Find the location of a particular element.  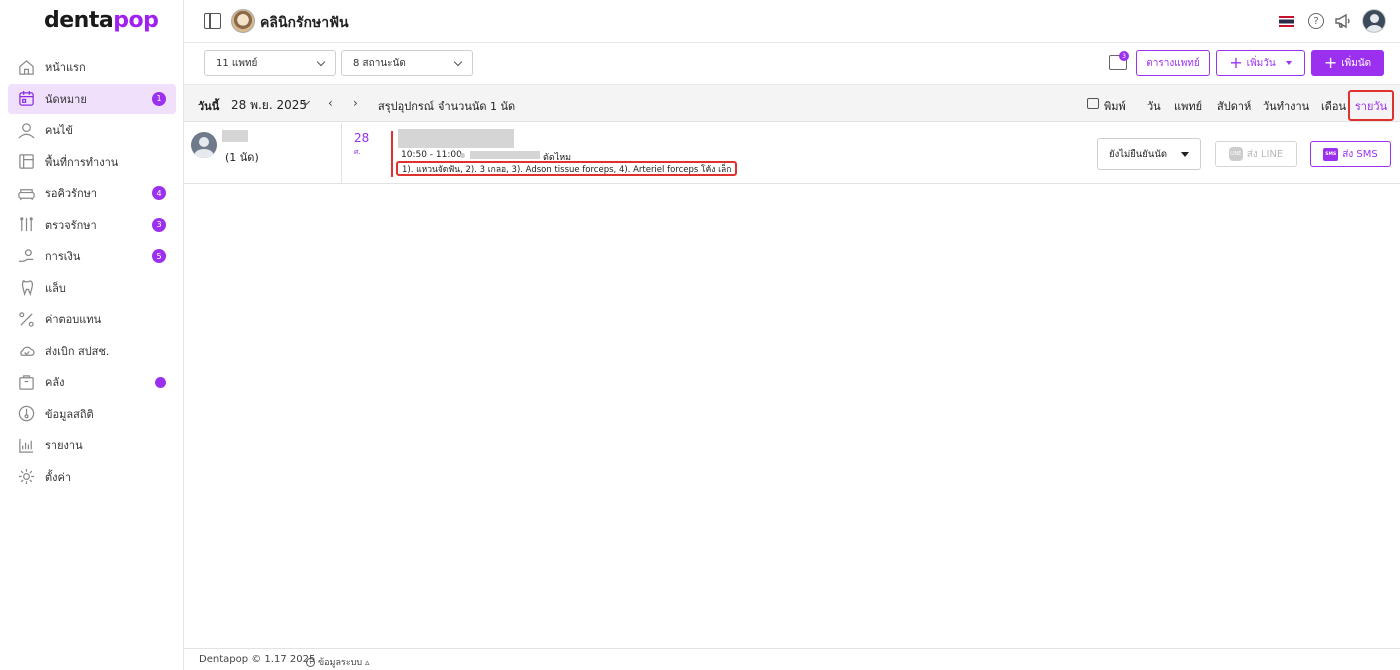

cloud-icon is located at coordinates (26, 350).